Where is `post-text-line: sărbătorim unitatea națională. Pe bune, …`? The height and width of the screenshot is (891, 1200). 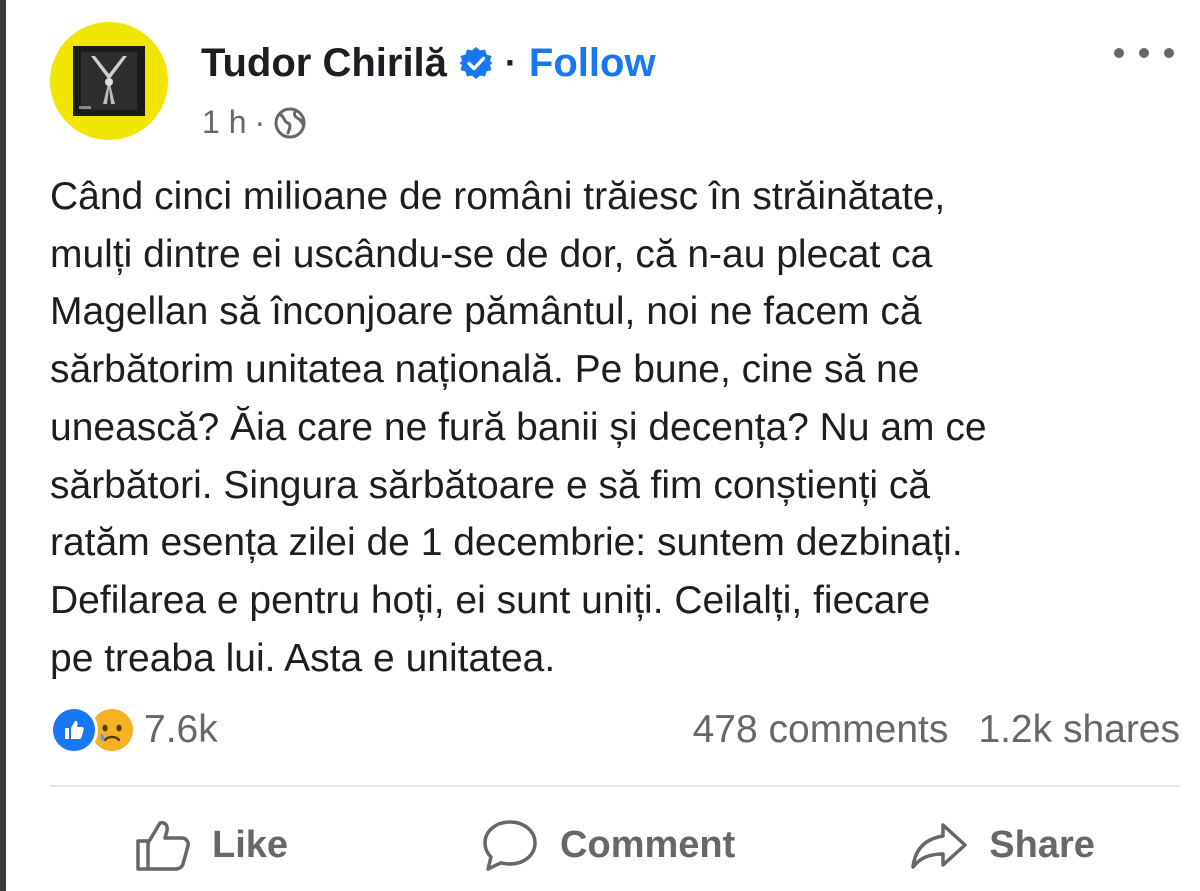
post-text-line: sărbătorim unitatea națională. Pe bune, … is located at coordinates (485, 370).